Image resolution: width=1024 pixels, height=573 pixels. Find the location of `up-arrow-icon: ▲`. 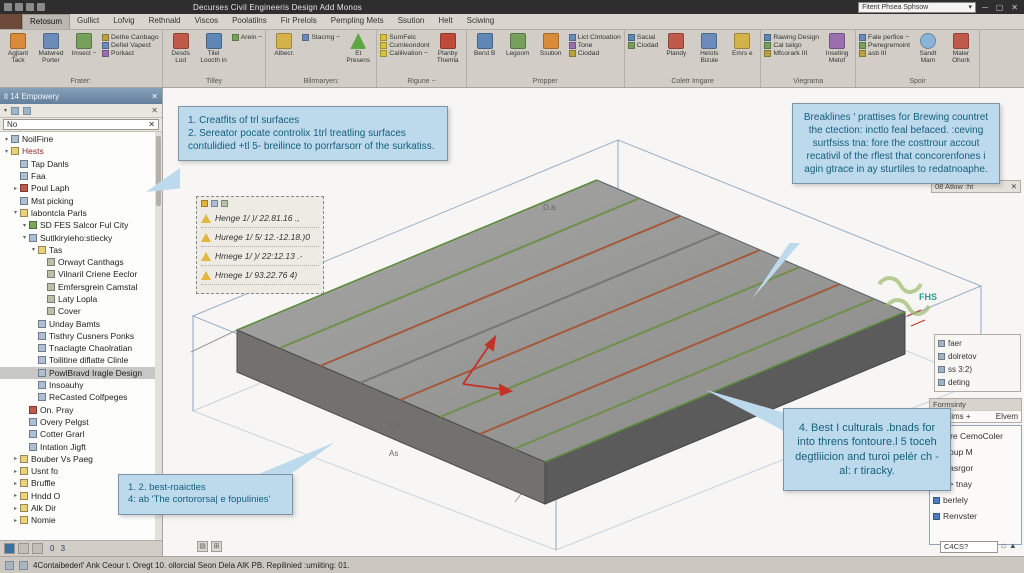

up-arrow-icon: ▲ is located at coordinates (1013, 545).